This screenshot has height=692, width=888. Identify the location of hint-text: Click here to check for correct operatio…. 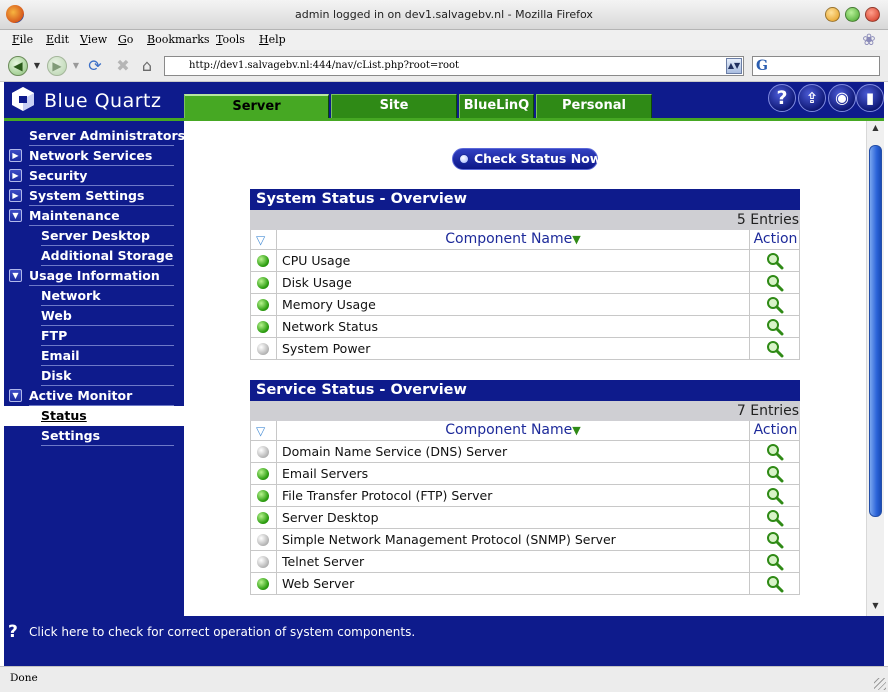
(222, 632).